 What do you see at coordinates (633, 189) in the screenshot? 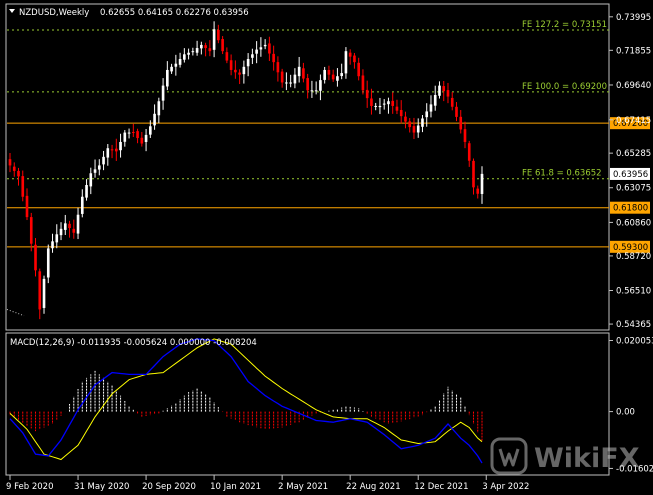
I see `price-tick-label: 0.63075` at bounding box center [633, 189].